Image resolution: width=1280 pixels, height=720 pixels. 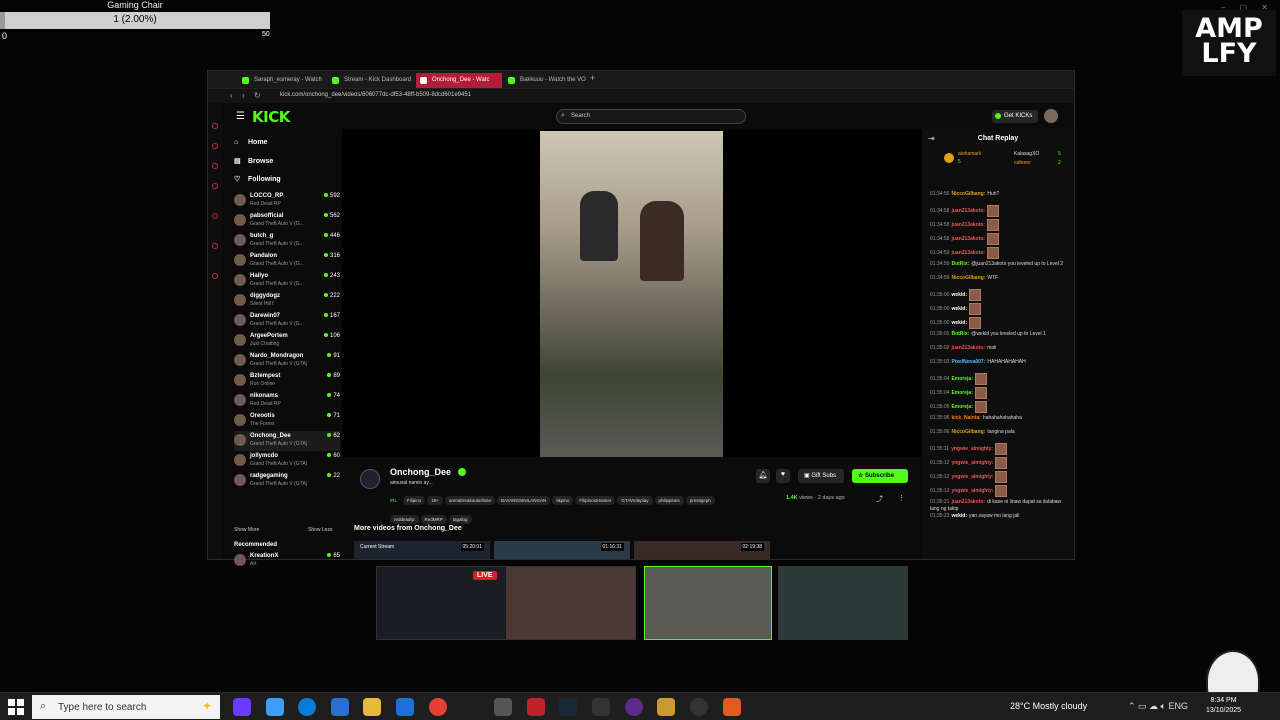 I want to click on chat-username: BotRix:, so click(x=960, y=334).